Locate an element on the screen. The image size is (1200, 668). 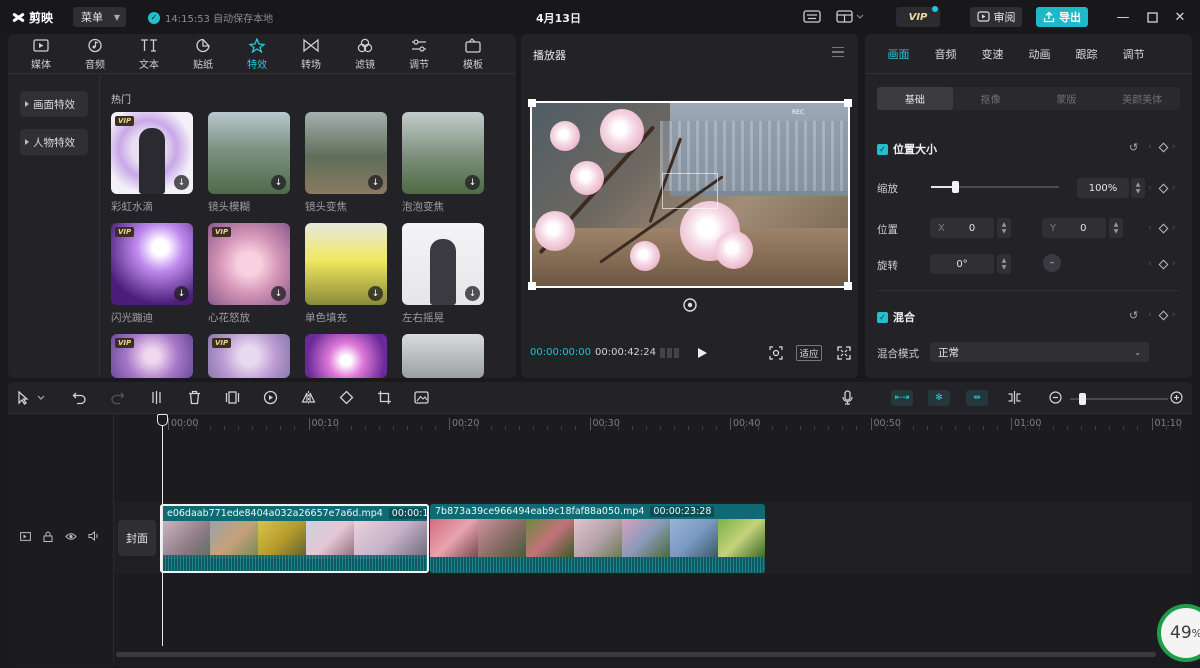
rotation-dial-icon: – is located at coordinates (1052, 263).